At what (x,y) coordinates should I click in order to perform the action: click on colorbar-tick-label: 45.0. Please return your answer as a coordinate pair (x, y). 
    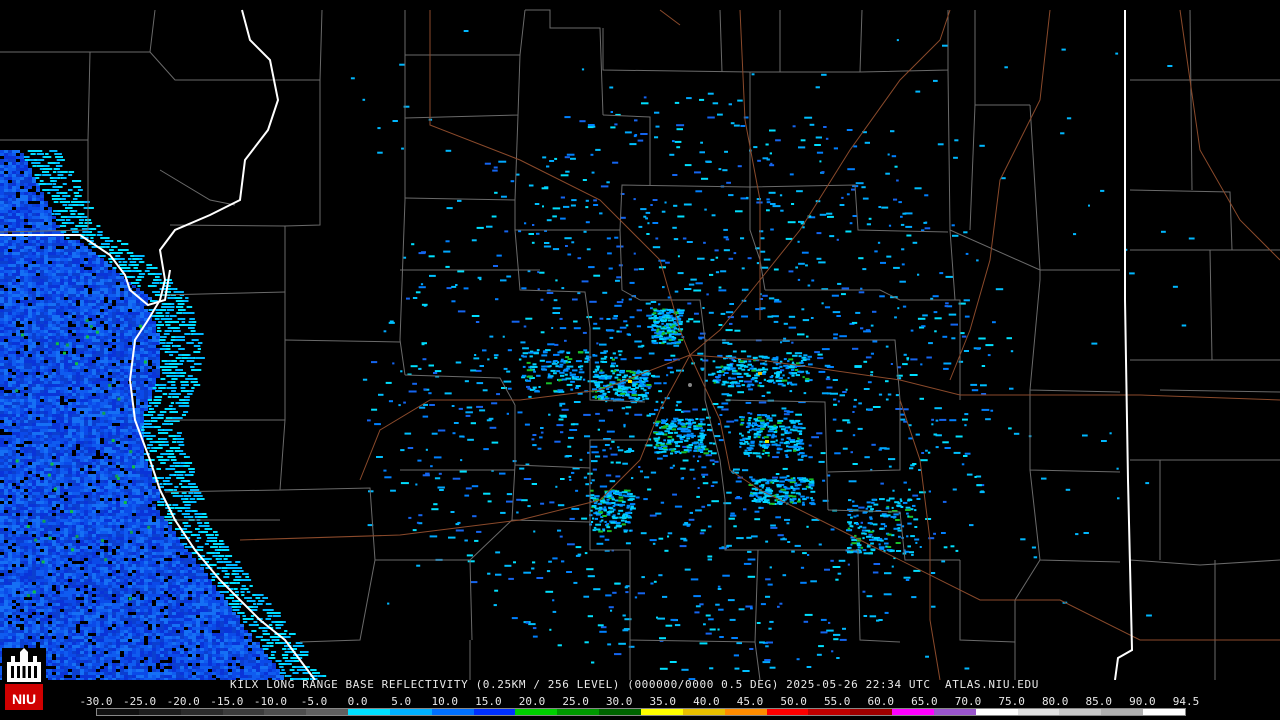
    Looking at the image, I should click on (750, 701).